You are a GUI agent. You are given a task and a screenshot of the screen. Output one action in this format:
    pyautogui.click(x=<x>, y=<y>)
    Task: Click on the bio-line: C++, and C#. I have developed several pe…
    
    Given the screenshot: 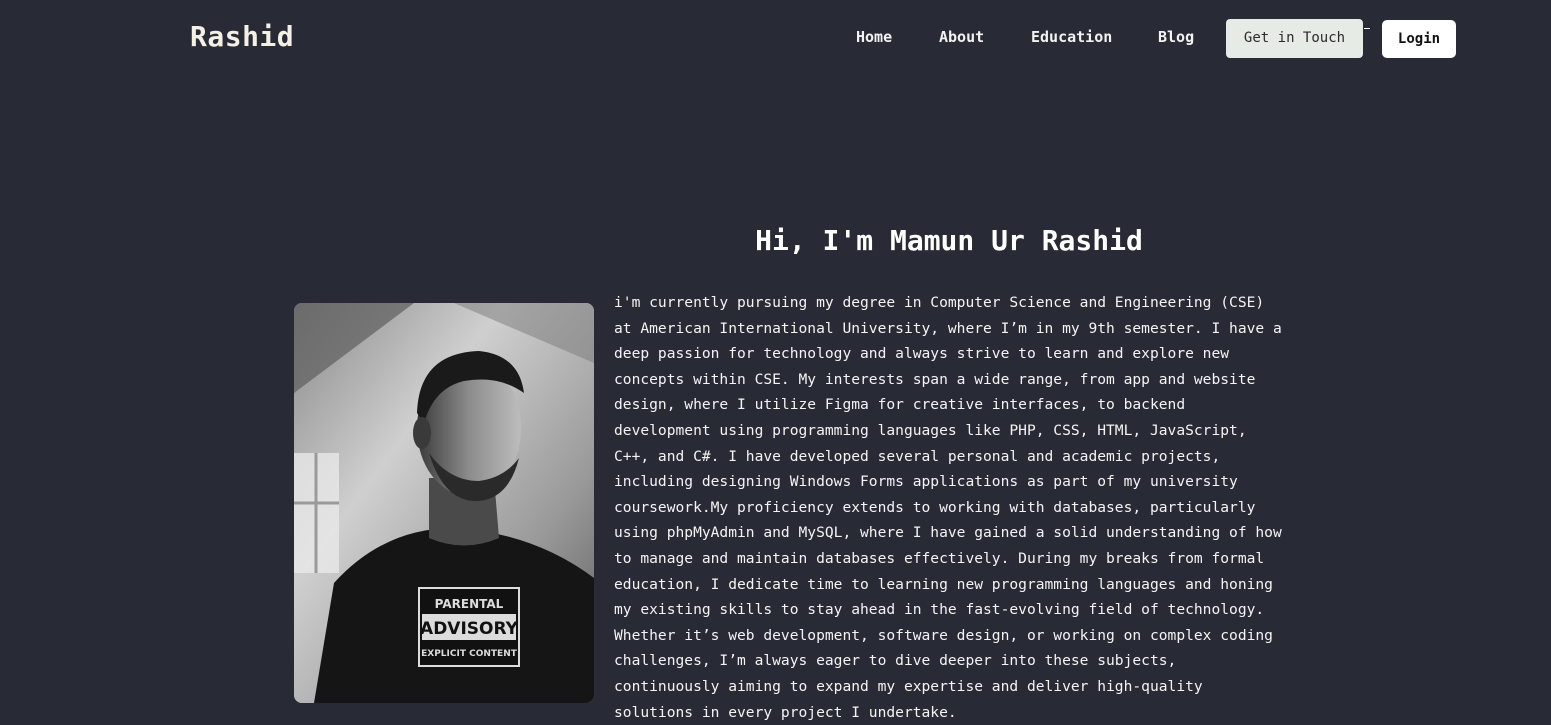 What is the action you would take?
    pyautogui.click(x=917, y=456)
    